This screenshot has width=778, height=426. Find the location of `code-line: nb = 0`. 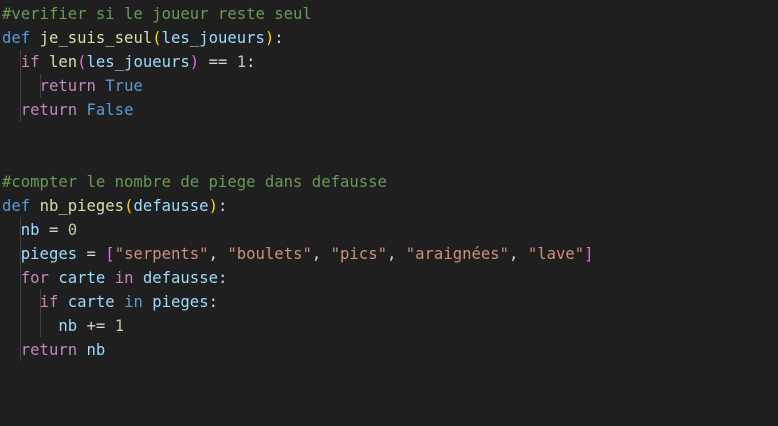

code-line: nb = 0 is located at coordinates (39, 230).